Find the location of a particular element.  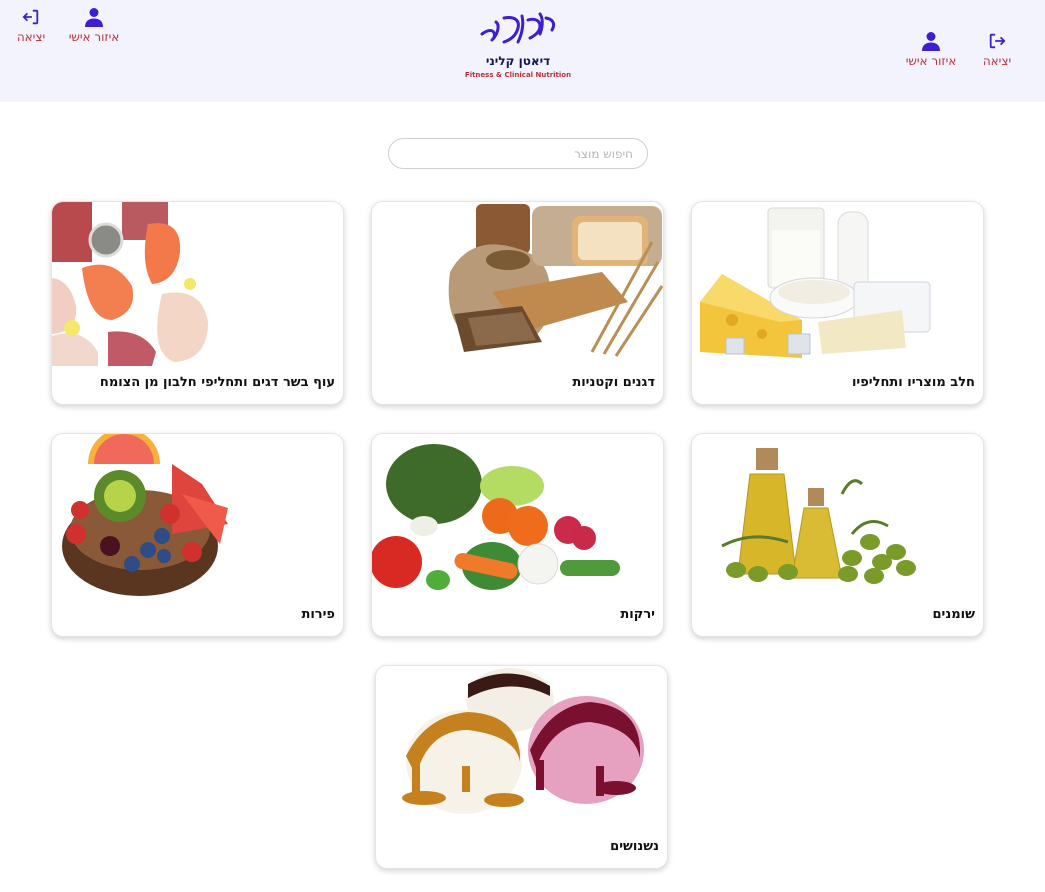

fruits-image is located at coordinates (197, 516).